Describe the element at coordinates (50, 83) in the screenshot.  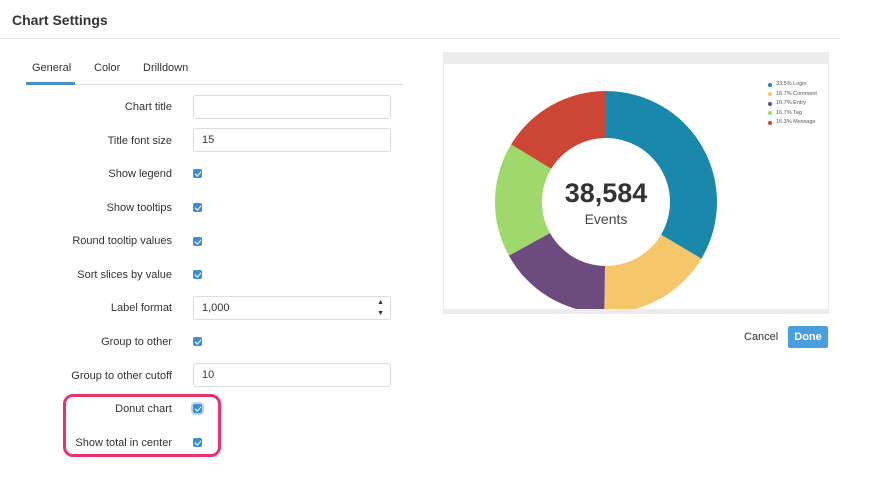
I see `active-tab-indicator` at that location.